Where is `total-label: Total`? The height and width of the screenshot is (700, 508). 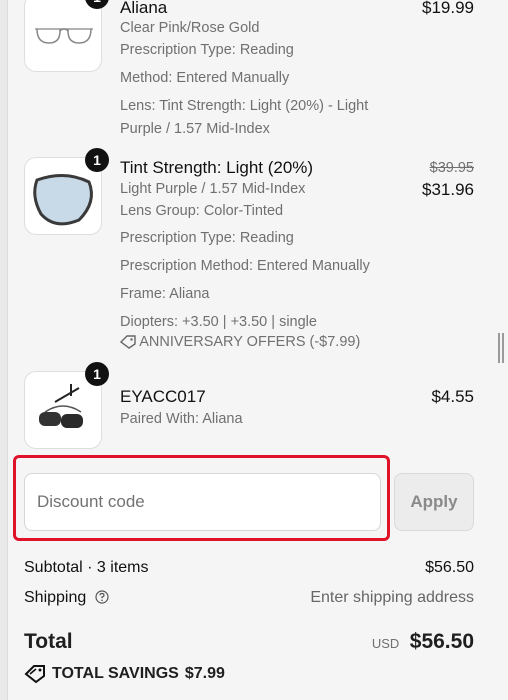 total-label: Total is located at coordinates (48, 641).